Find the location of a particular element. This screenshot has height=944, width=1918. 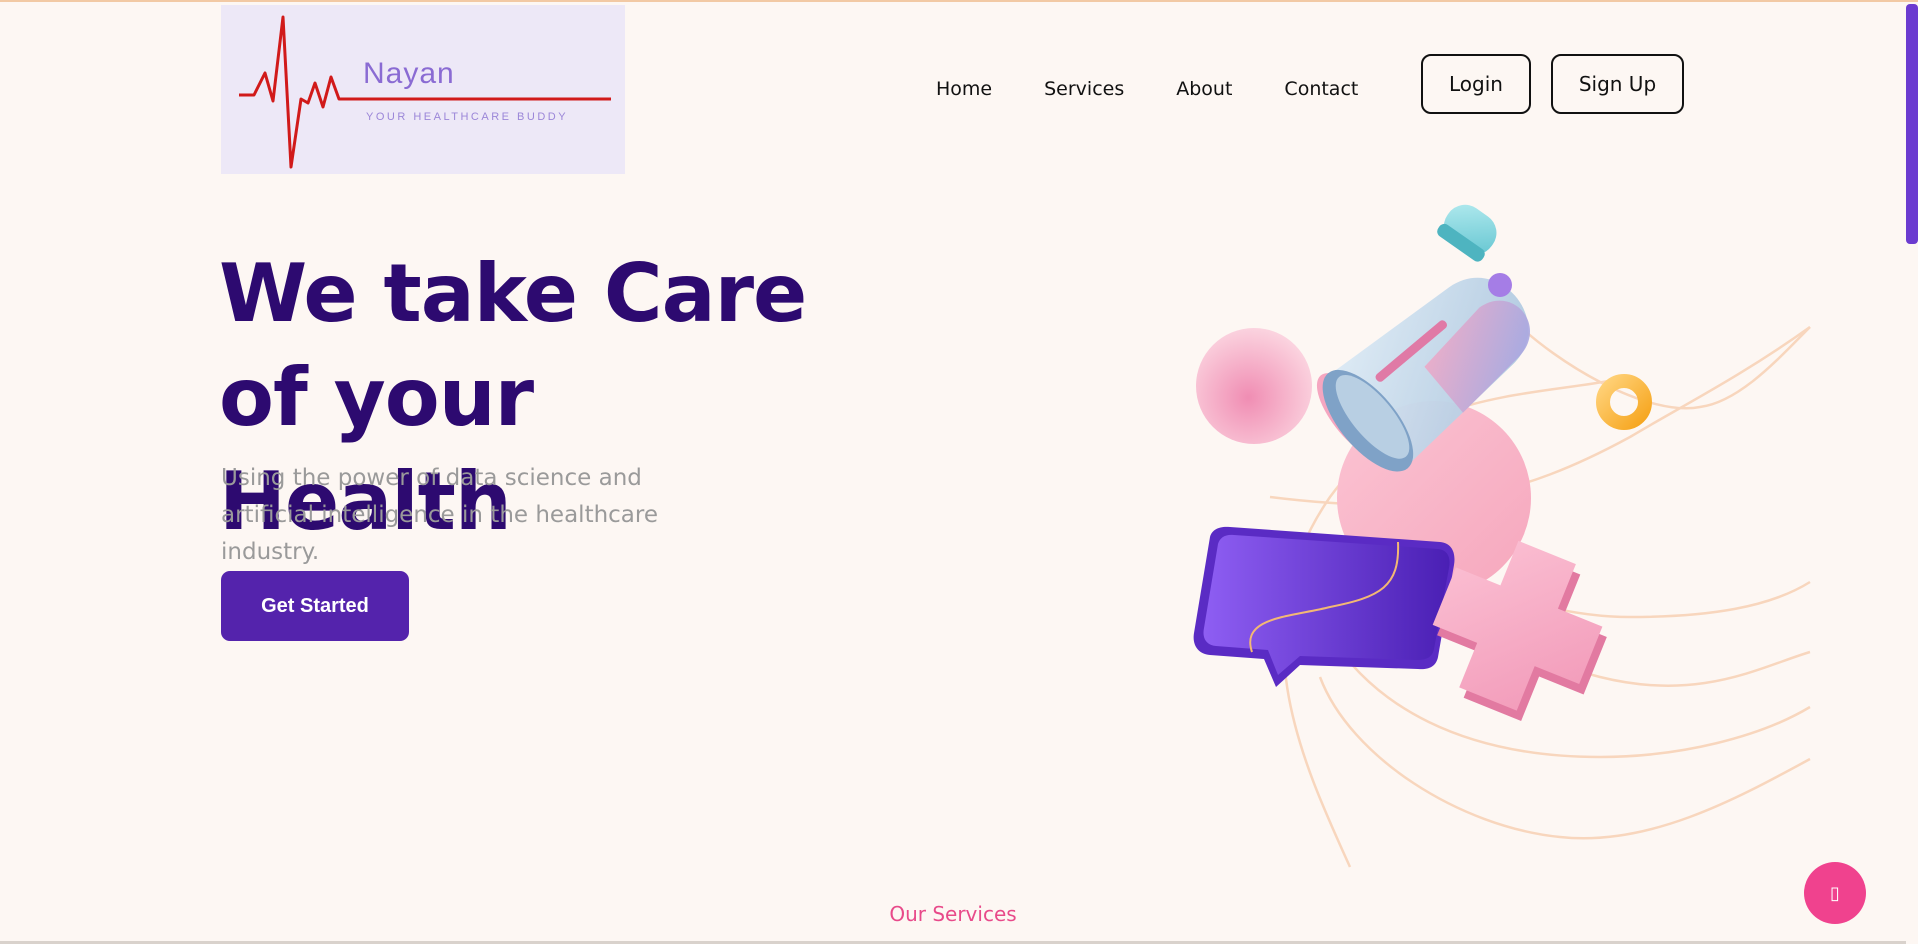

brand-name: Nayan is located at coordinates (409, 73).